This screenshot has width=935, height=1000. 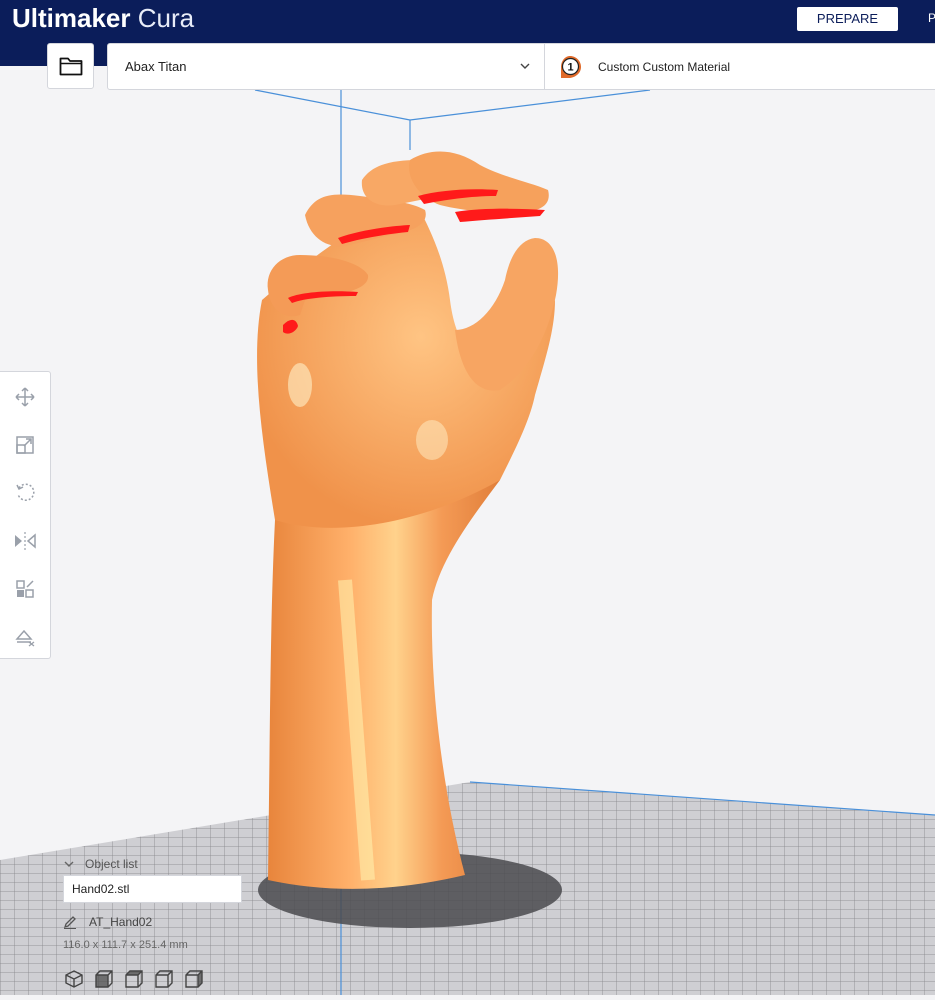 I want to click on app-logo: Ultimaker Cura, so click(x=103, y=18).